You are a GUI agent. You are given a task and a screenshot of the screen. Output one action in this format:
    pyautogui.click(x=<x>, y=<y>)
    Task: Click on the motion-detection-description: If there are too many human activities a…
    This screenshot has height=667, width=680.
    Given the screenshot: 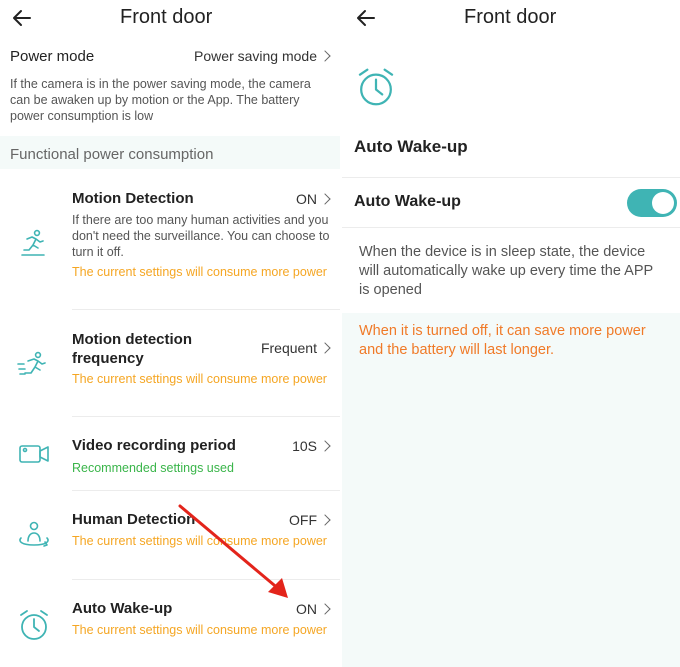 What is the action you would take?
    pyautogui.click(x=201, y=236)
    